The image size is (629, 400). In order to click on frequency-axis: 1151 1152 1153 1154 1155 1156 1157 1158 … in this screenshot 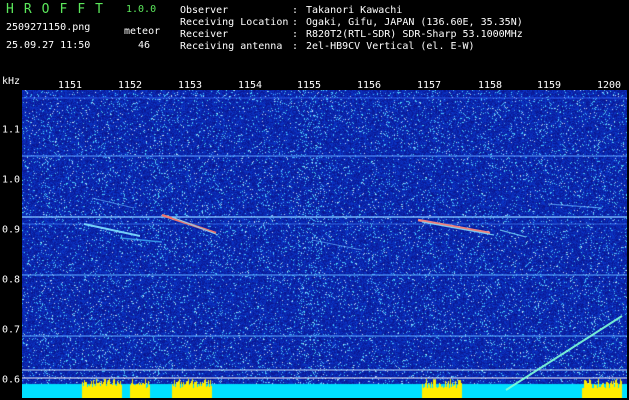, I will do `click(314, 81)`.